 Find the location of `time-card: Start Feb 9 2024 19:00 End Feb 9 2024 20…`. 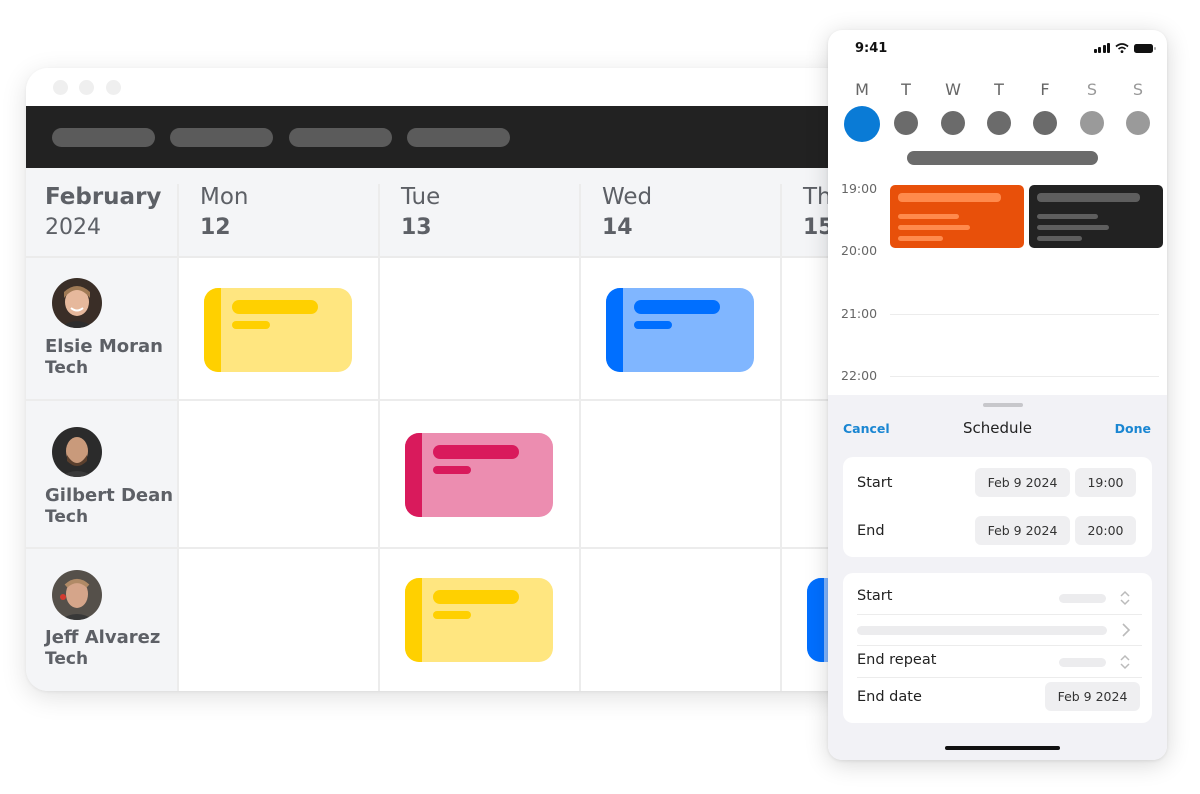

time-card: Start Feb 9 2024 19:00 End Feb 9 2024 20… is located at coordinates (997, 507).